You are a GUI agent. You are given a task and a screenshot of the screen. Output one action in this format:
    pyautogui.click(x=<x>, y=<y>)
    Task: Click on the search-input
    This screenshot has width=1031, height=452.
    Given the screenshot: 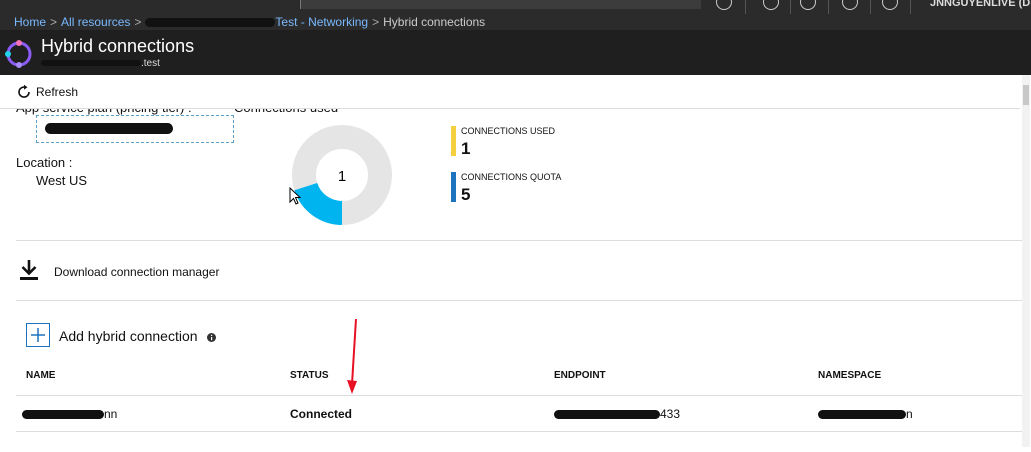 What is the action you would take?
    pyautogui.click(x=500, y=4)
    